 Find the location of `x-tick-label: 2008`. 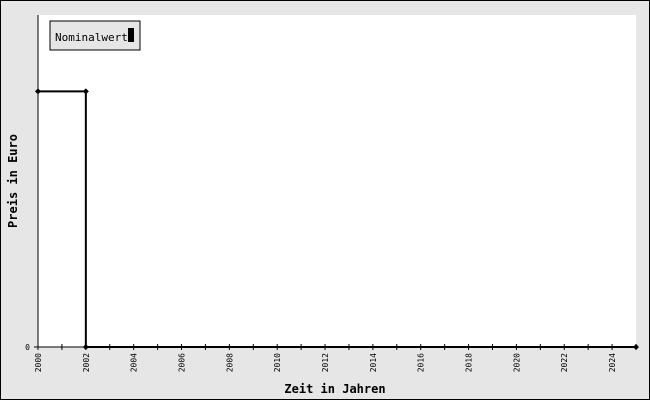

x-tick-label: 2008 is located at coordinates (229, 362).